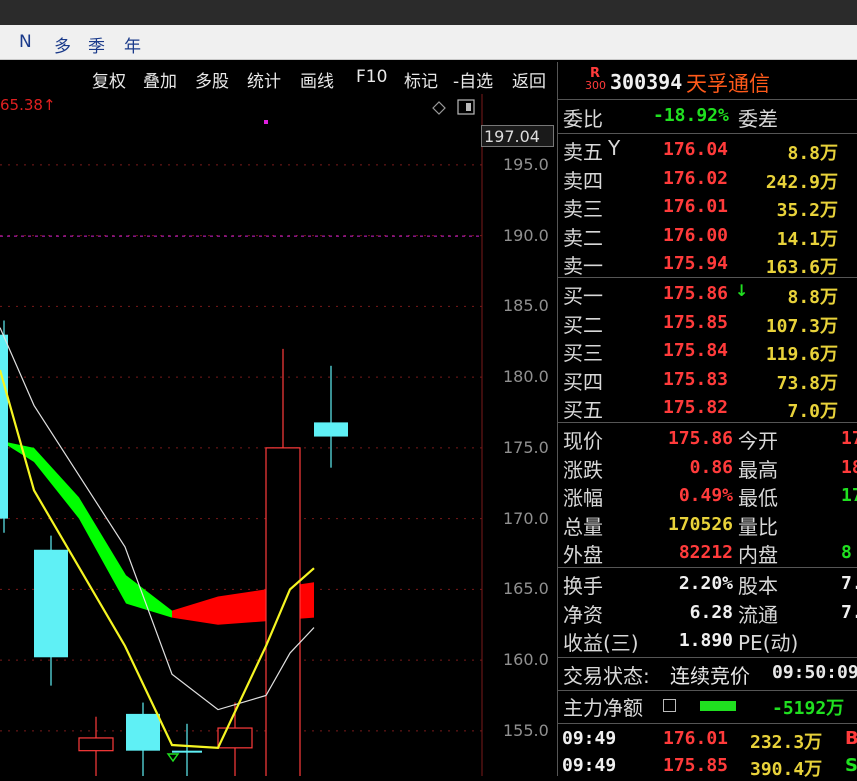 This screenshot has width=857, height=781. Describe the element at coordinates (86, 529) in the screenshot. I see `ma-cloud-up` at that location.